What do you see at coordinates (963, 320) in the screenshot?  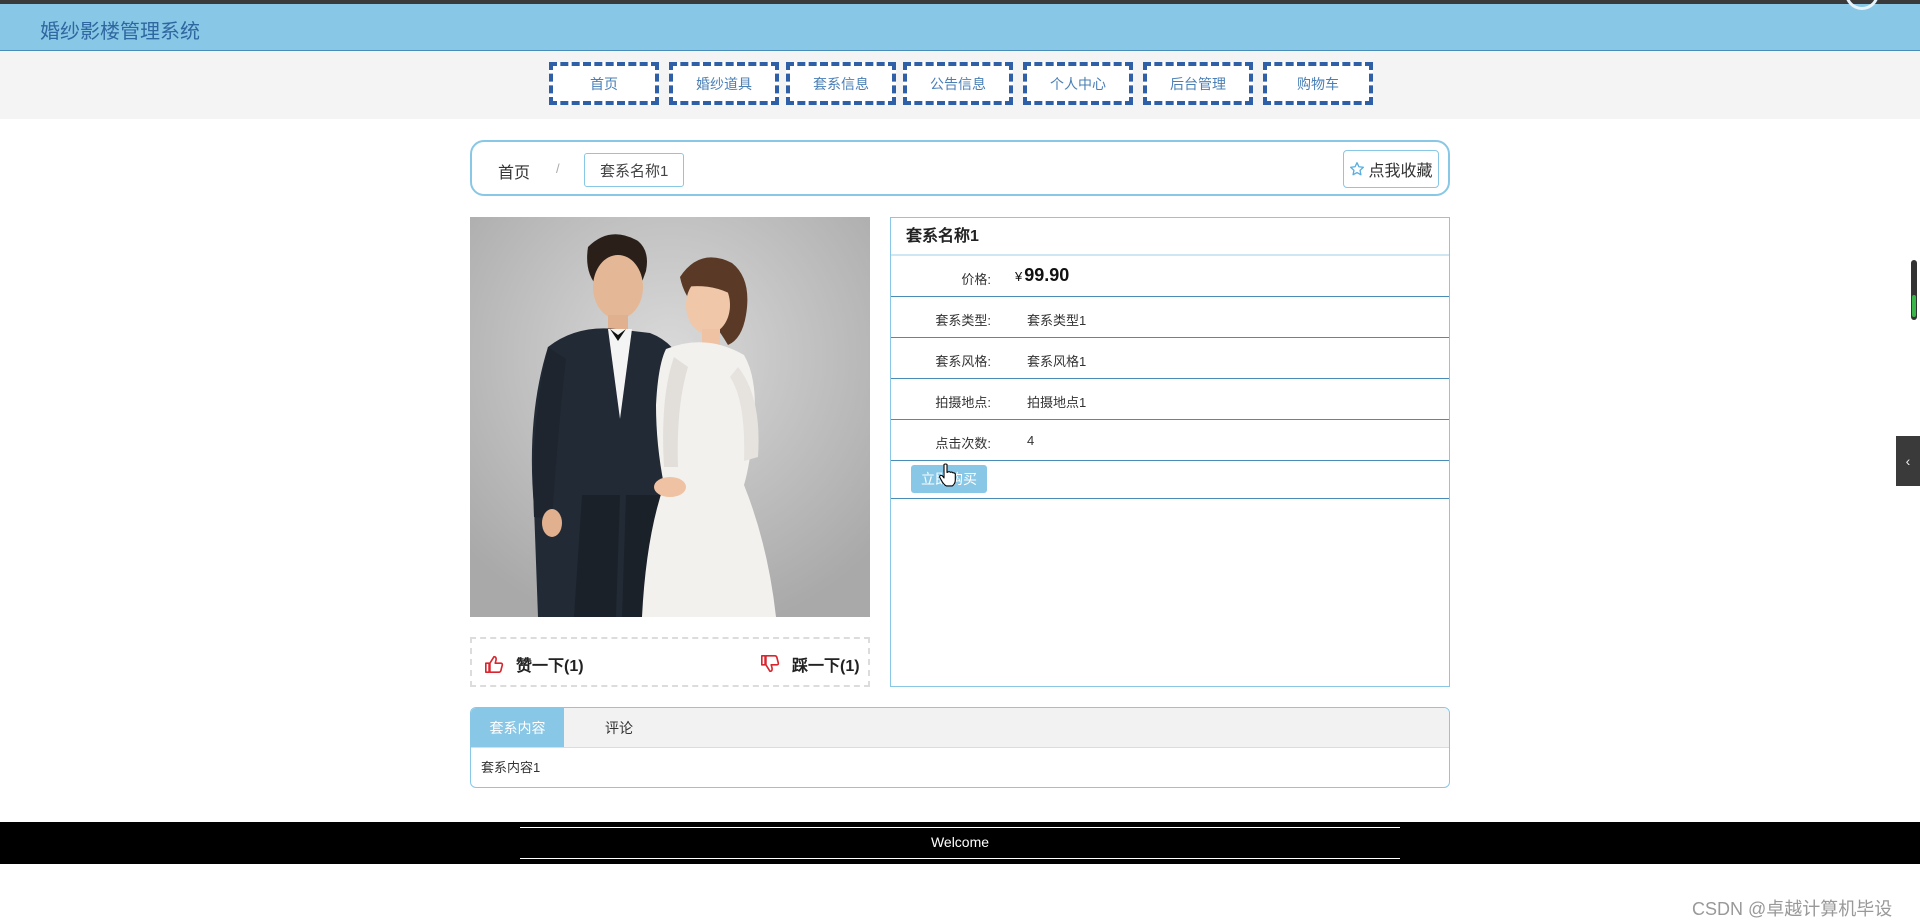 I see `detail-label: 套系类型:` at bounding box center [963, 320].